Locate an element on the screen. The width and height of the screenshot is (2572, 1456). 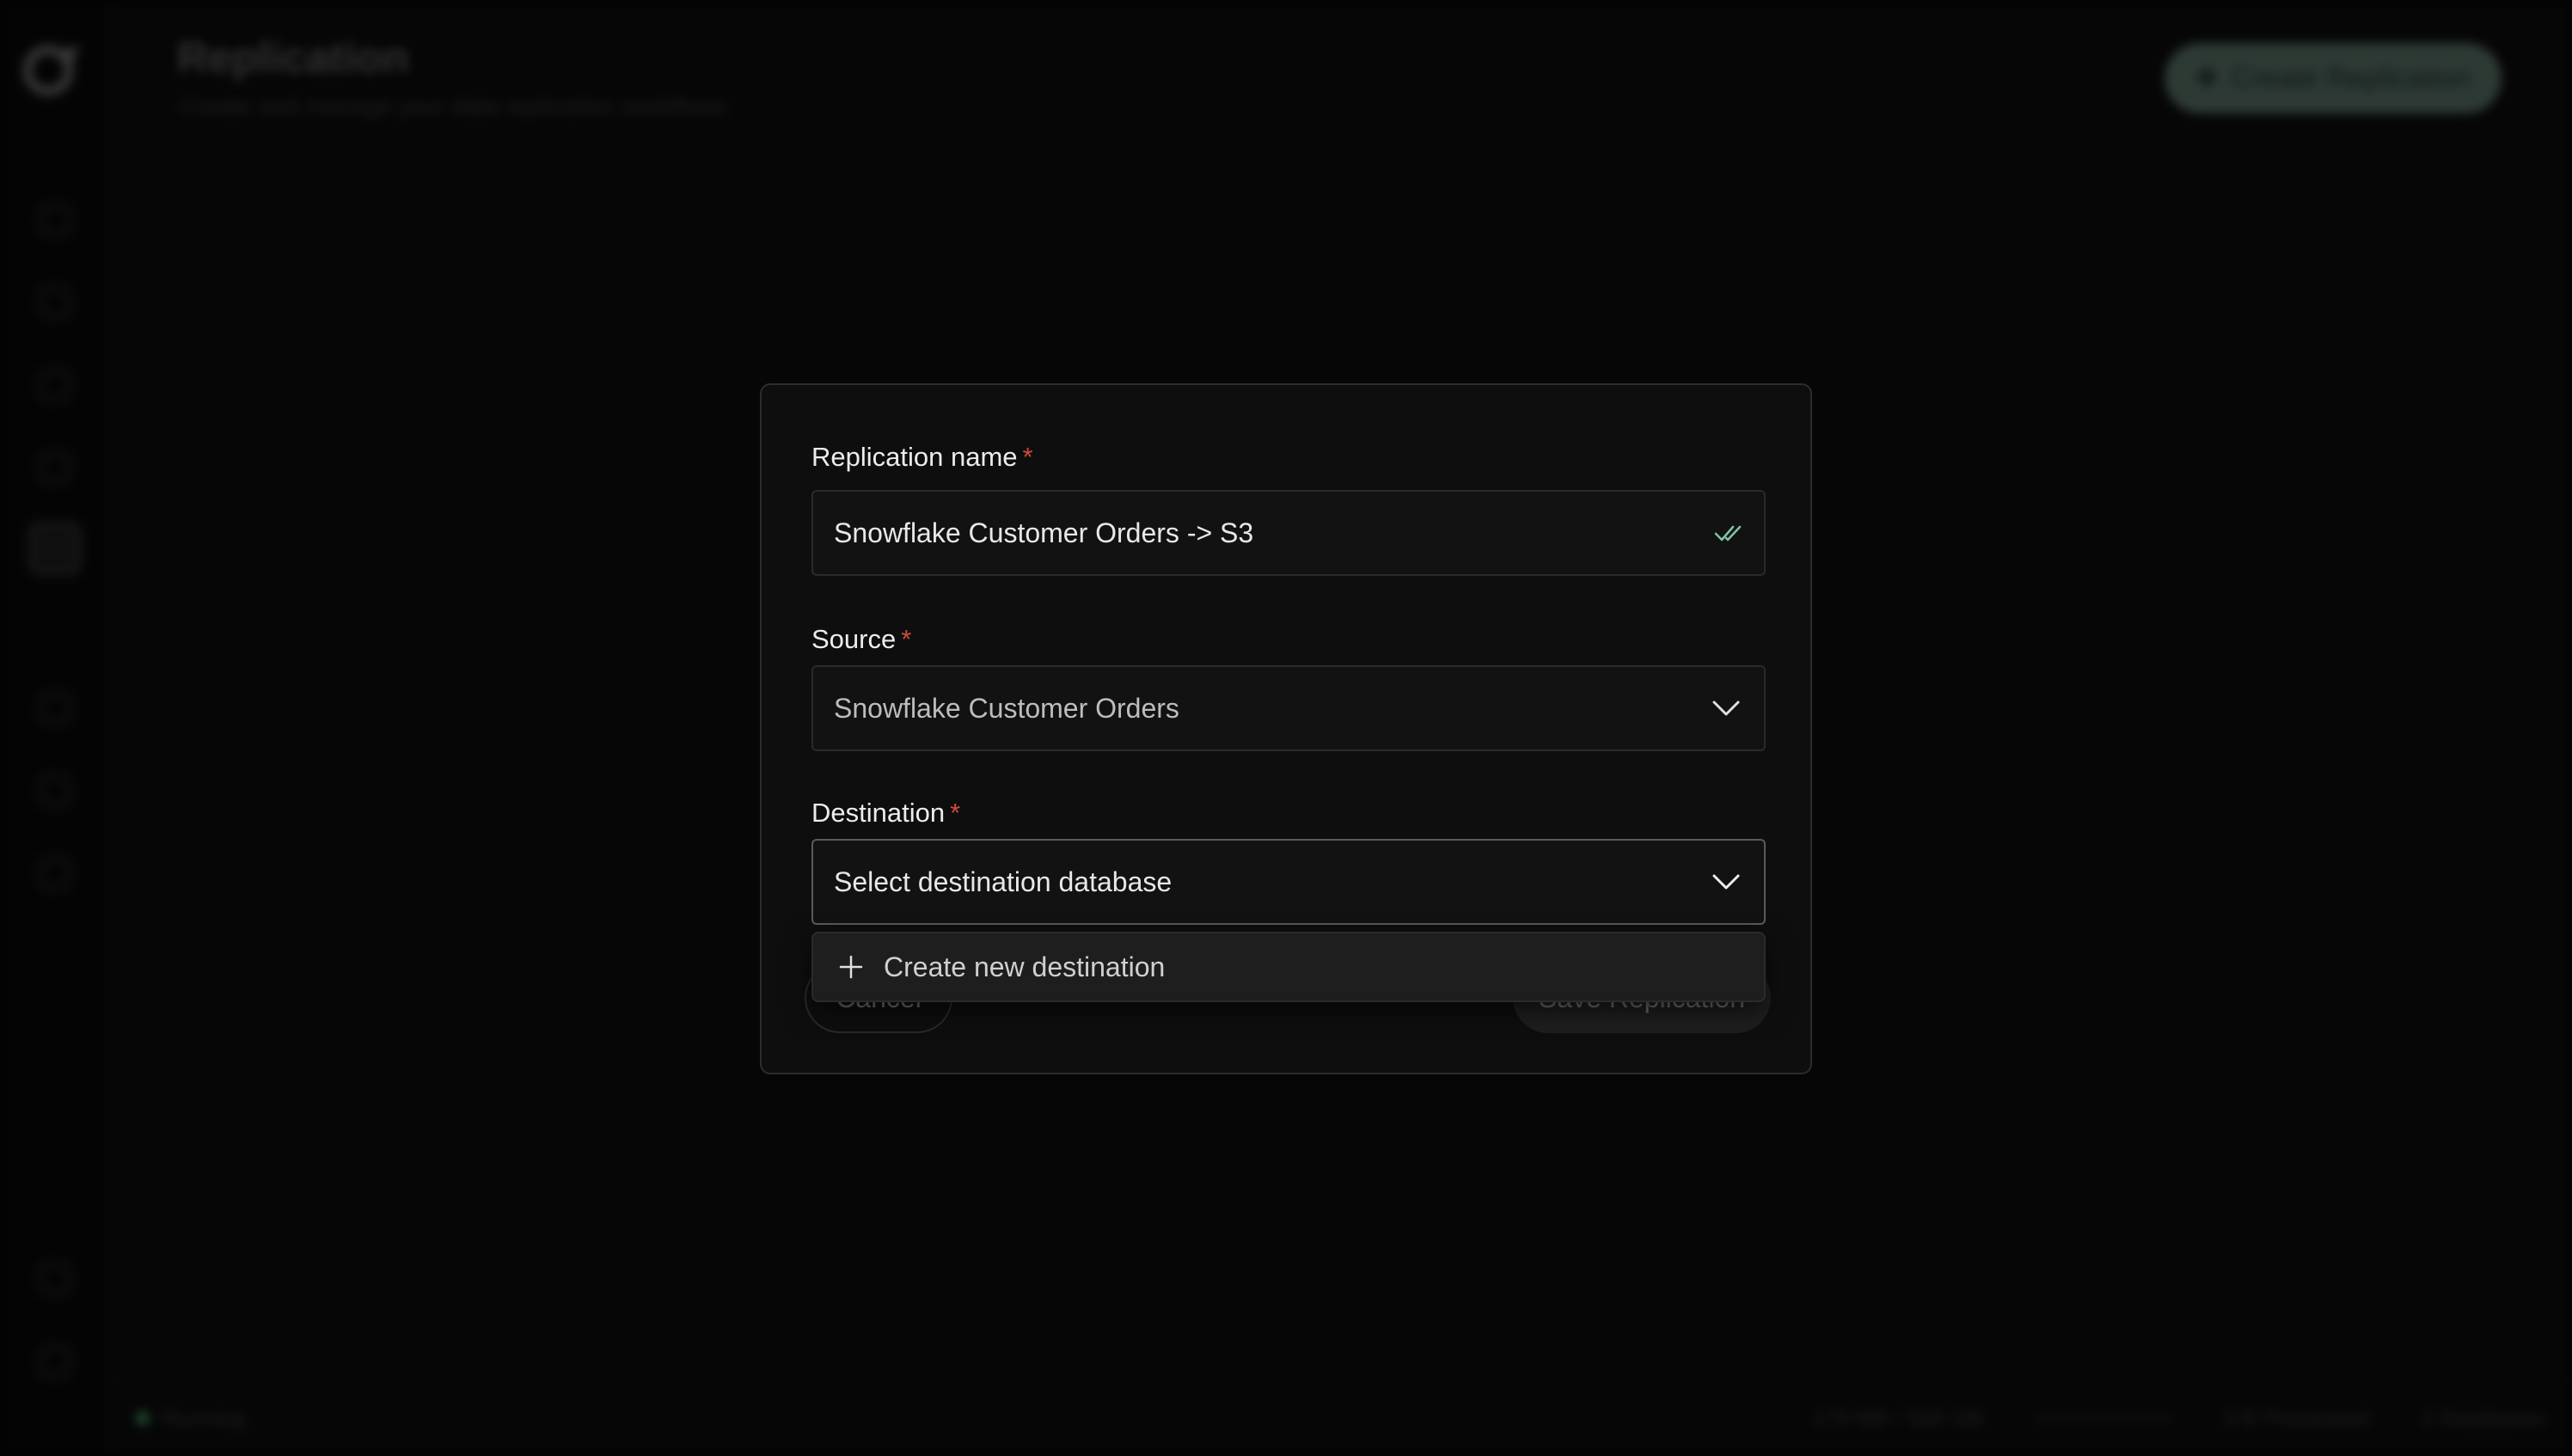
source-value: Snowflake Customer Orders is located at coordinates (1006, 708).